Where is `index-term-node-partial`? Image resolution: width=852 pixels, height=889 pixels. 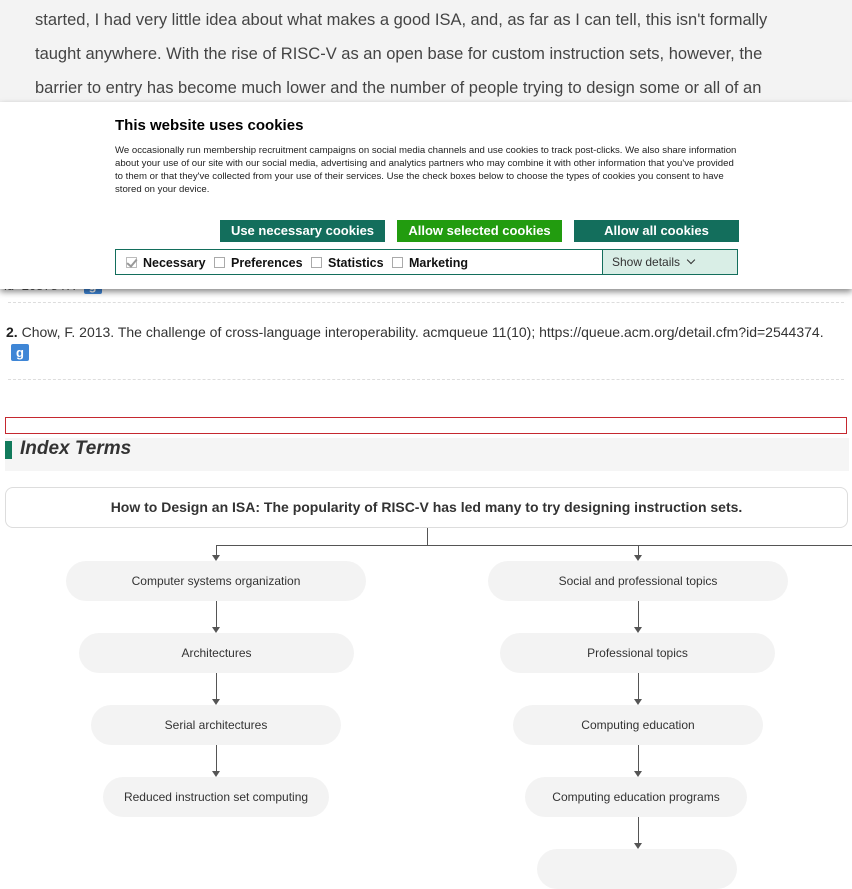 index-term-node-partial is located at coordinates (637, 869).